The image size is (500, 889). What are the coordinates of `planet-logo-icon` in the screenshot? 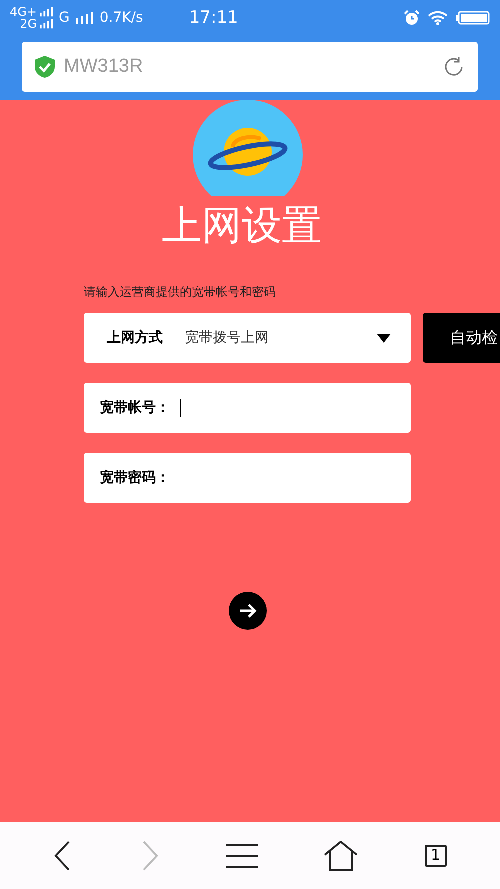 It's located at (248, 148).